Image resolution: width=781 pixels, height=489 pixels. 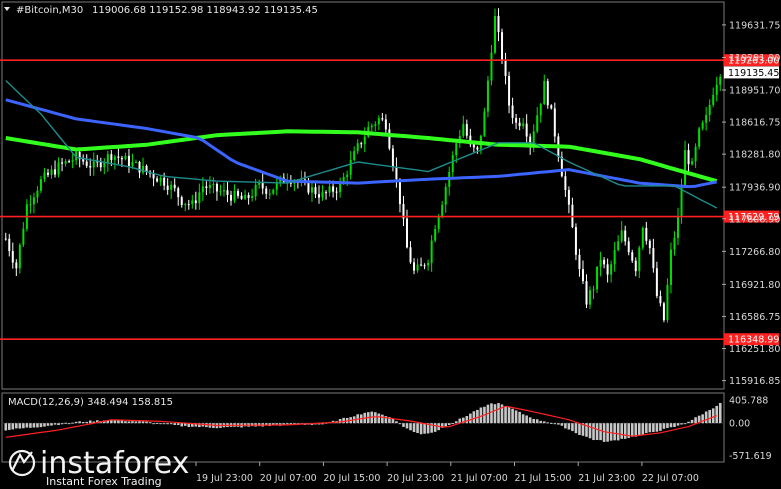 What do you see at coordinates (224, 478) in the screenshot?
I see `time-tick-label: 19 Jul 23:00` at bounding box center [224, 478].